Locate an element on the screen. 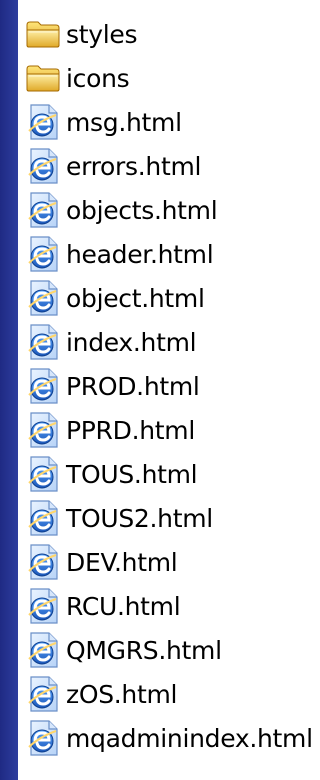  file-list-item: DEV.html is located at coordinates (169, 562).